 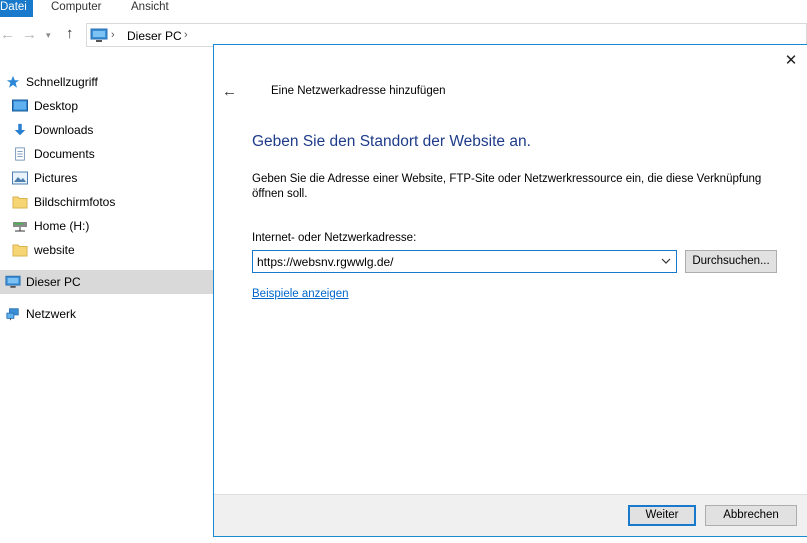 What do you see at coordinates (107, 282) in the screenshot?
I see `nav-item-dieser-pc: Dieser PC` at bounding box center [107, 282].